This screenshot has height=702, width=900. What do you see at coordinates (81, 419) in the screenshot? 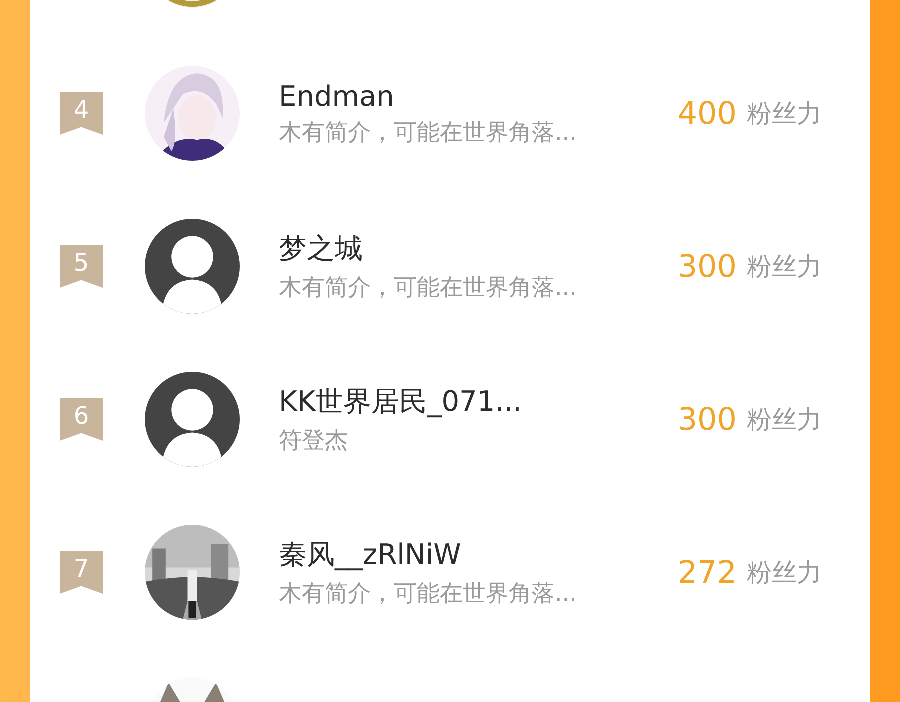
I see `rank-badge: 6` at bounding box center [81, 419].